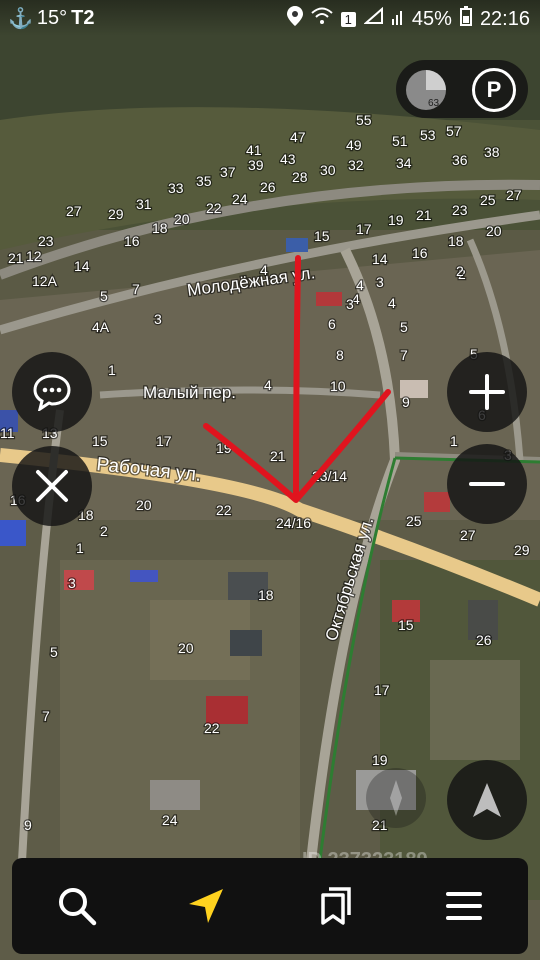  I want to click on close-button, so click(52, 486).